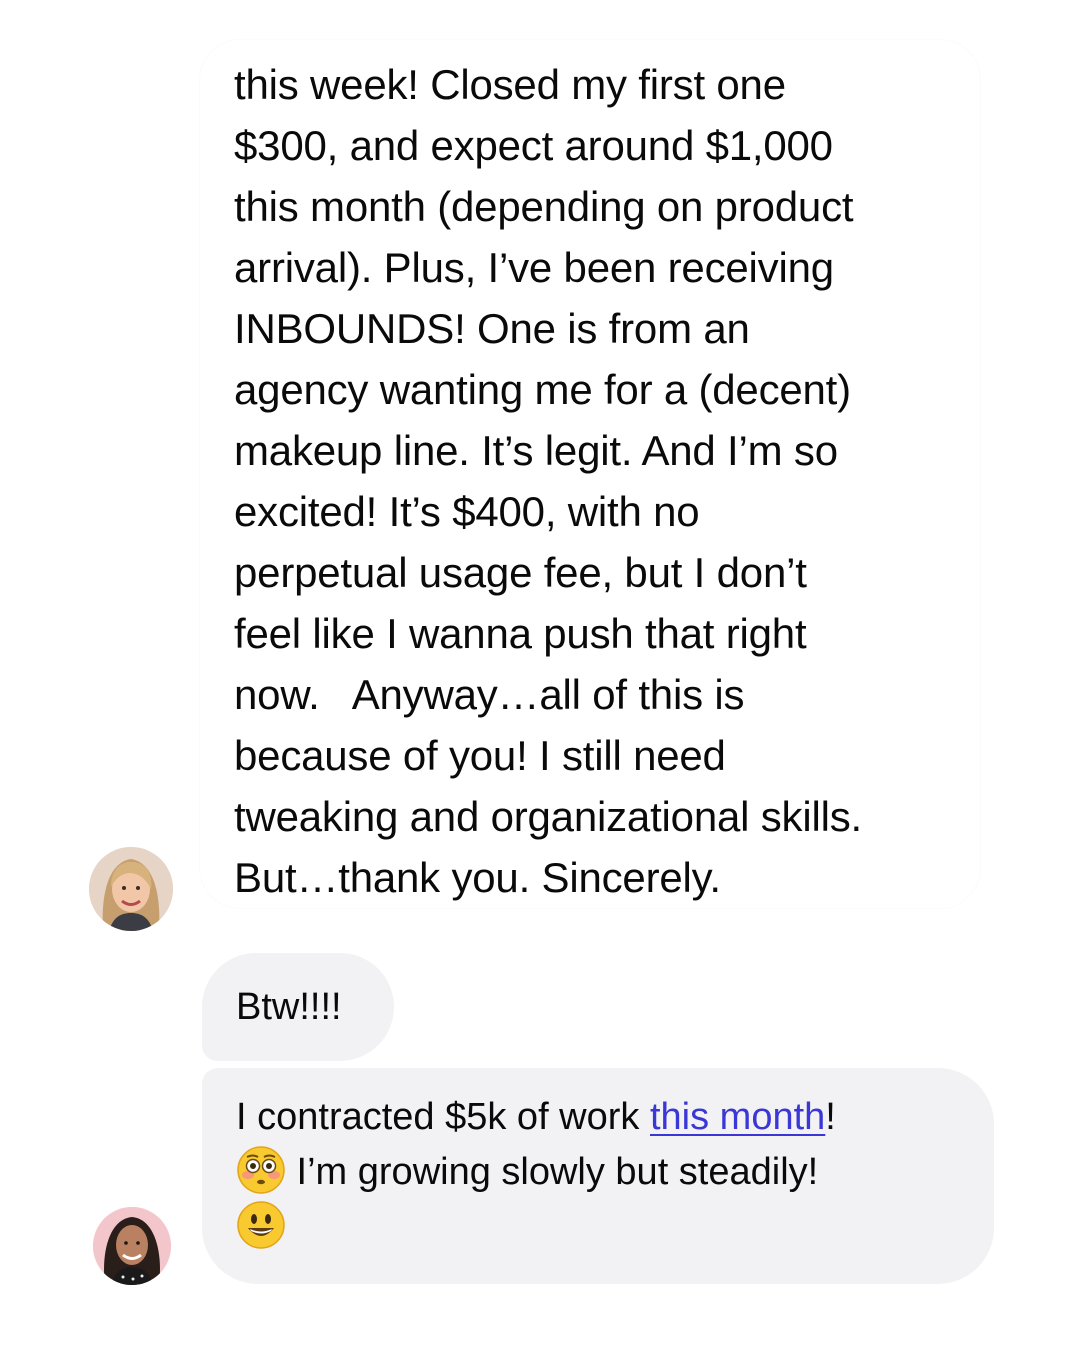 This screenshot has height=1350, width=1080. I want to click on message-line: agency wanting me for a (decent), so click(542, 389).